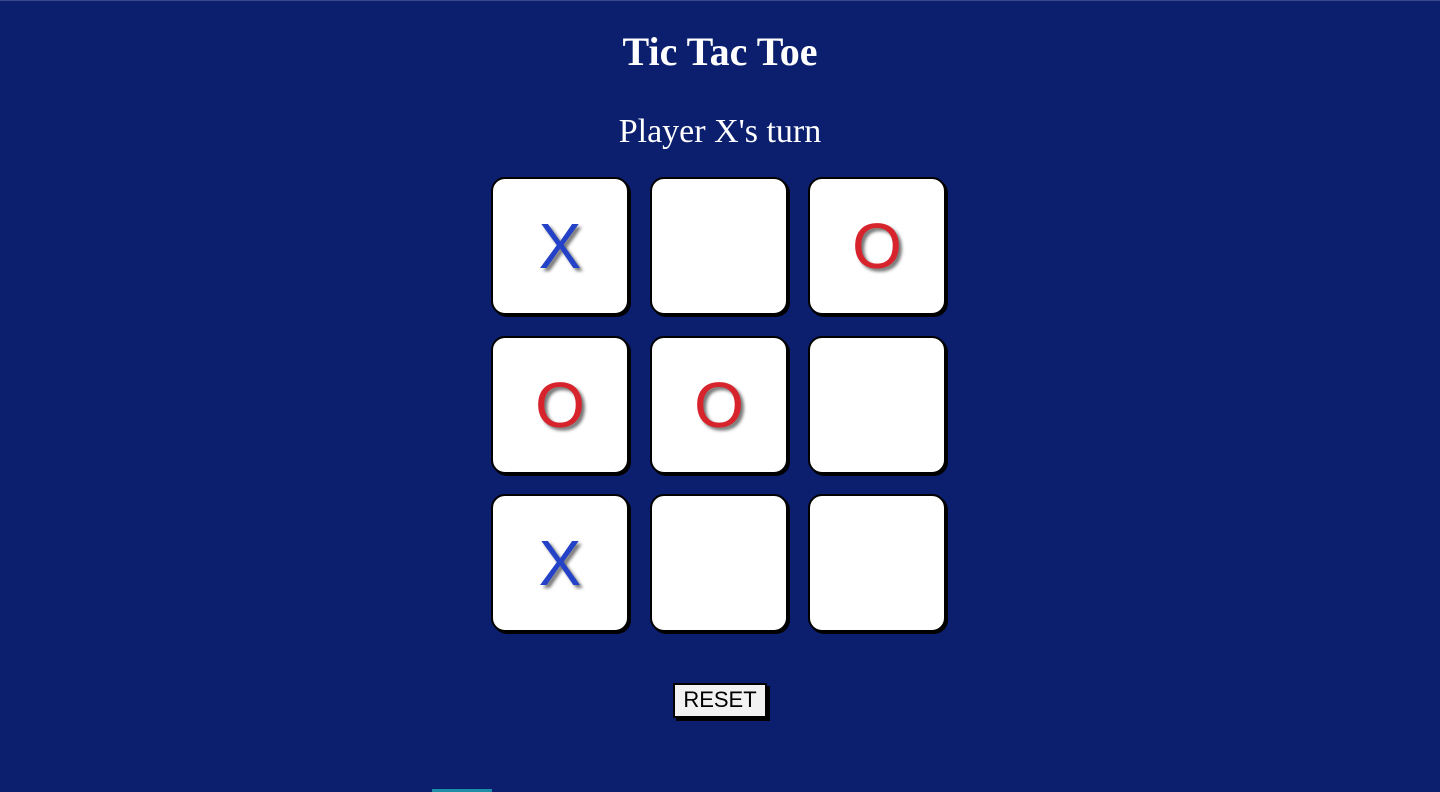  What do you see at coordinates (719, 563) in the screenshot?
I see `cell-r3-c2` at bounding box center [719, 563].